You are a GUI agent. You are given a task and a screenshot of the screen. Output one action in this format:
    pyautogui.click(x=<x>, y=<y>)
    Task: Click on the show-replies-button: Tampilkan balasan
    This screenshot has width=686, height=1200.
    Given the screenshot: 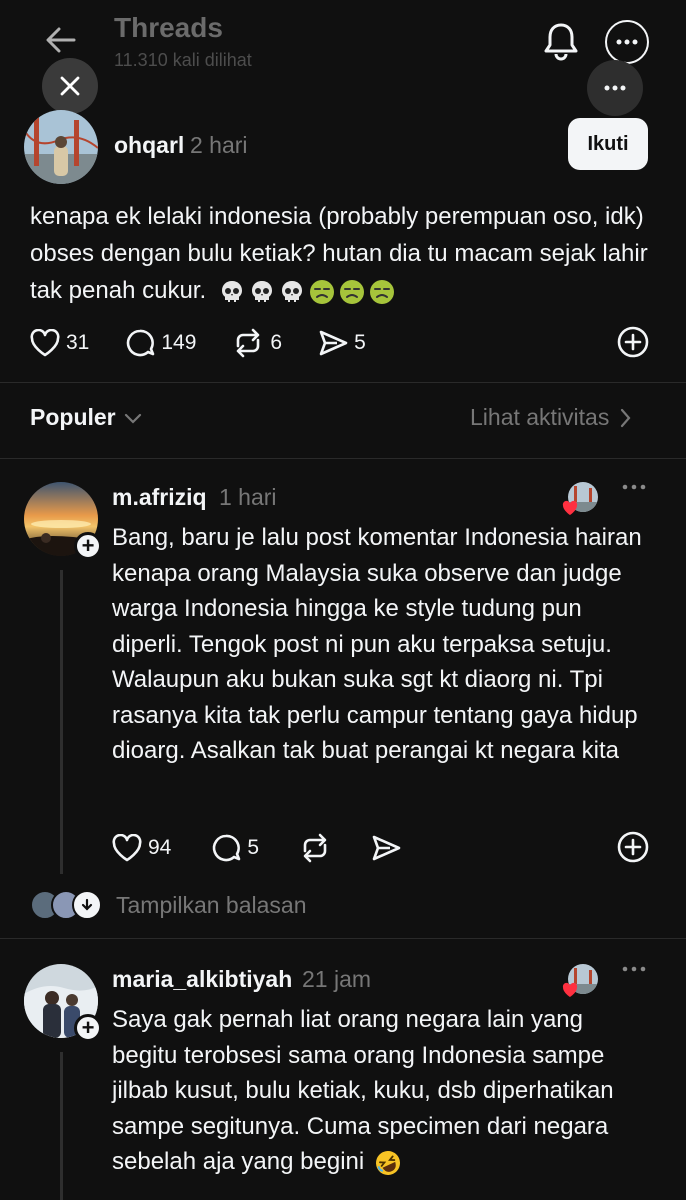 What is the action you would take?
    pyautogui.click(x=168, y=905)
    